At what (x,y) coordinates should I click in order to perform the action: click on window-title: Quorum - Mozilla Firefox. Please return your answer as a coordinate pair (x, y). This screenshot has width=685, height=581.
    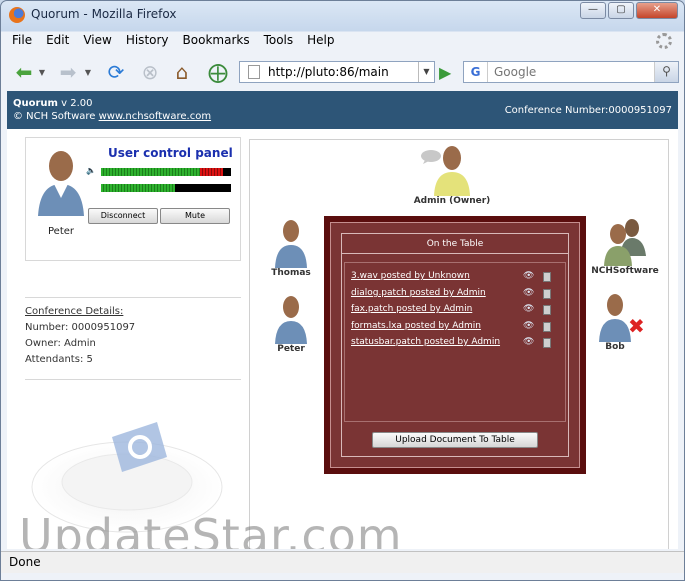
    Looking at the image, I should click on (104, 14).